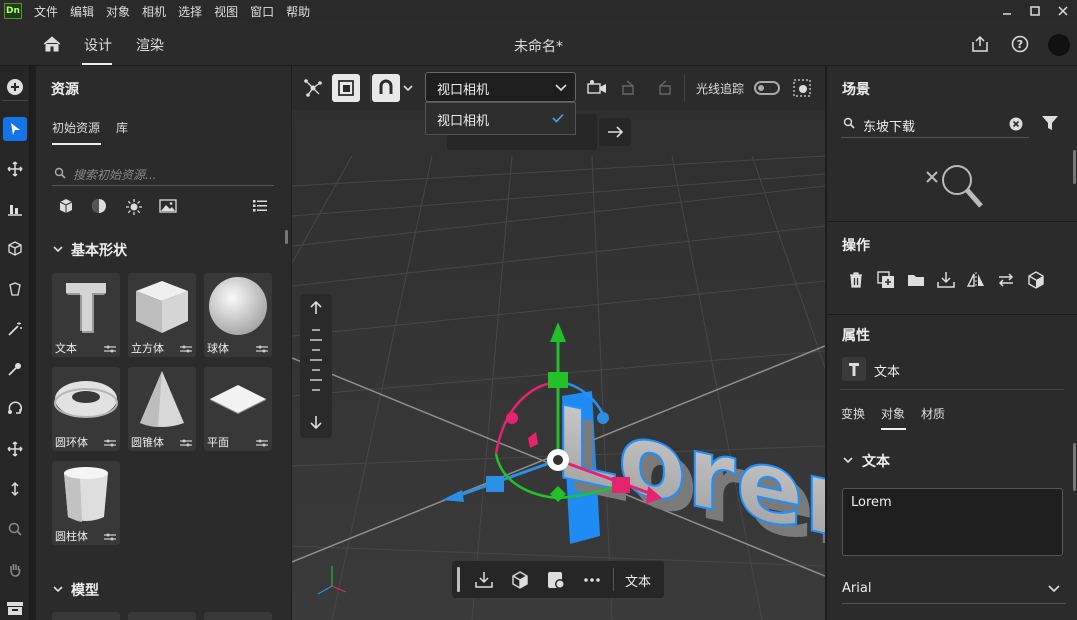  What do you see at coordinates (500, 118) in the screenshot?
I see `camera-option: 视口相机` at bounding box center [500, 118].